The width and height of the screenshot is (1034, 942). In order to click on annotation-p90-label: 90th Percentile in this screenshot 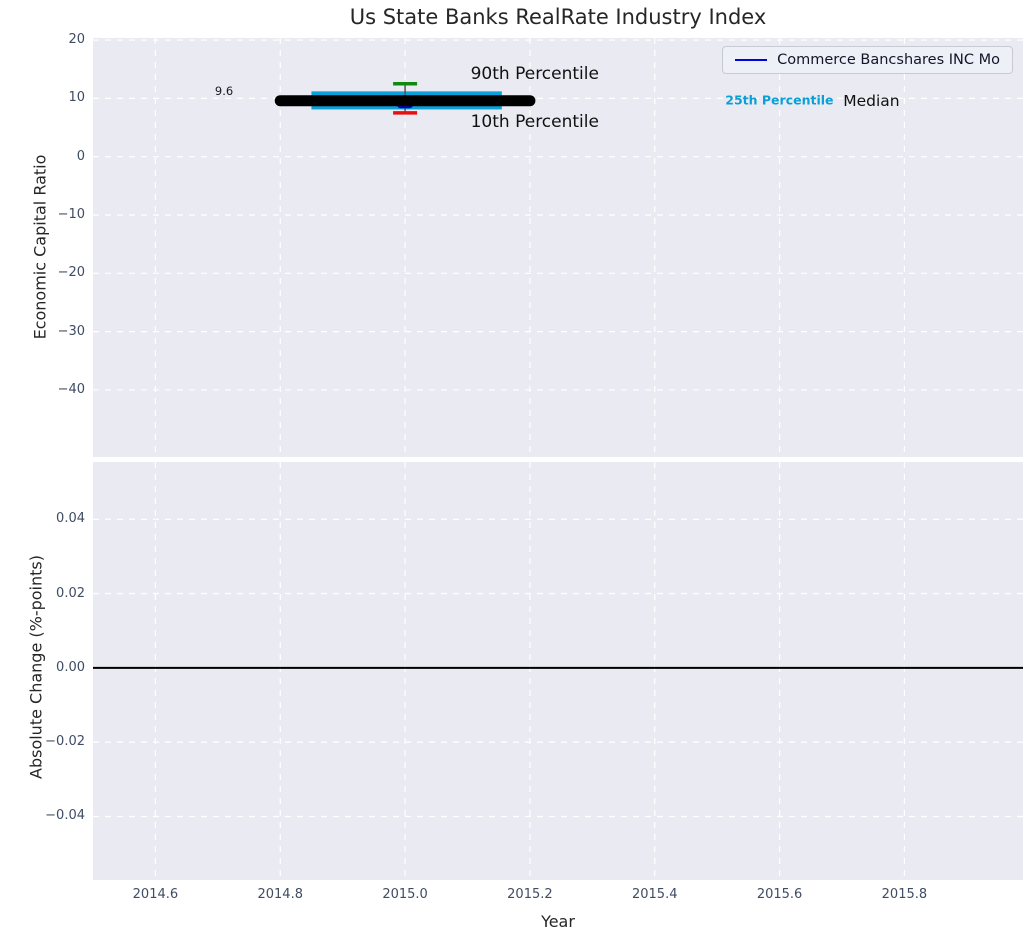, I will do `click(534, 73)`.